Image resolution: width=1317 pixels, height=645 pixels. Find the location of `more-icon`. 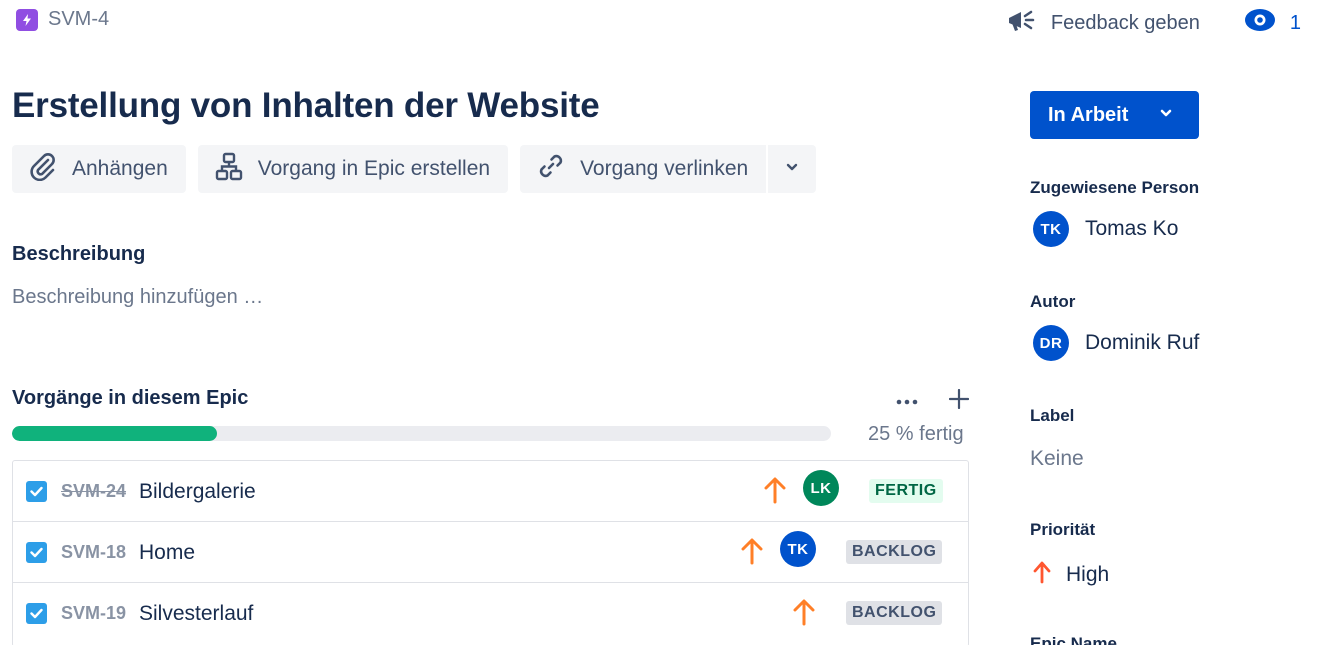

more-icon is located at coordinates (907, 401).